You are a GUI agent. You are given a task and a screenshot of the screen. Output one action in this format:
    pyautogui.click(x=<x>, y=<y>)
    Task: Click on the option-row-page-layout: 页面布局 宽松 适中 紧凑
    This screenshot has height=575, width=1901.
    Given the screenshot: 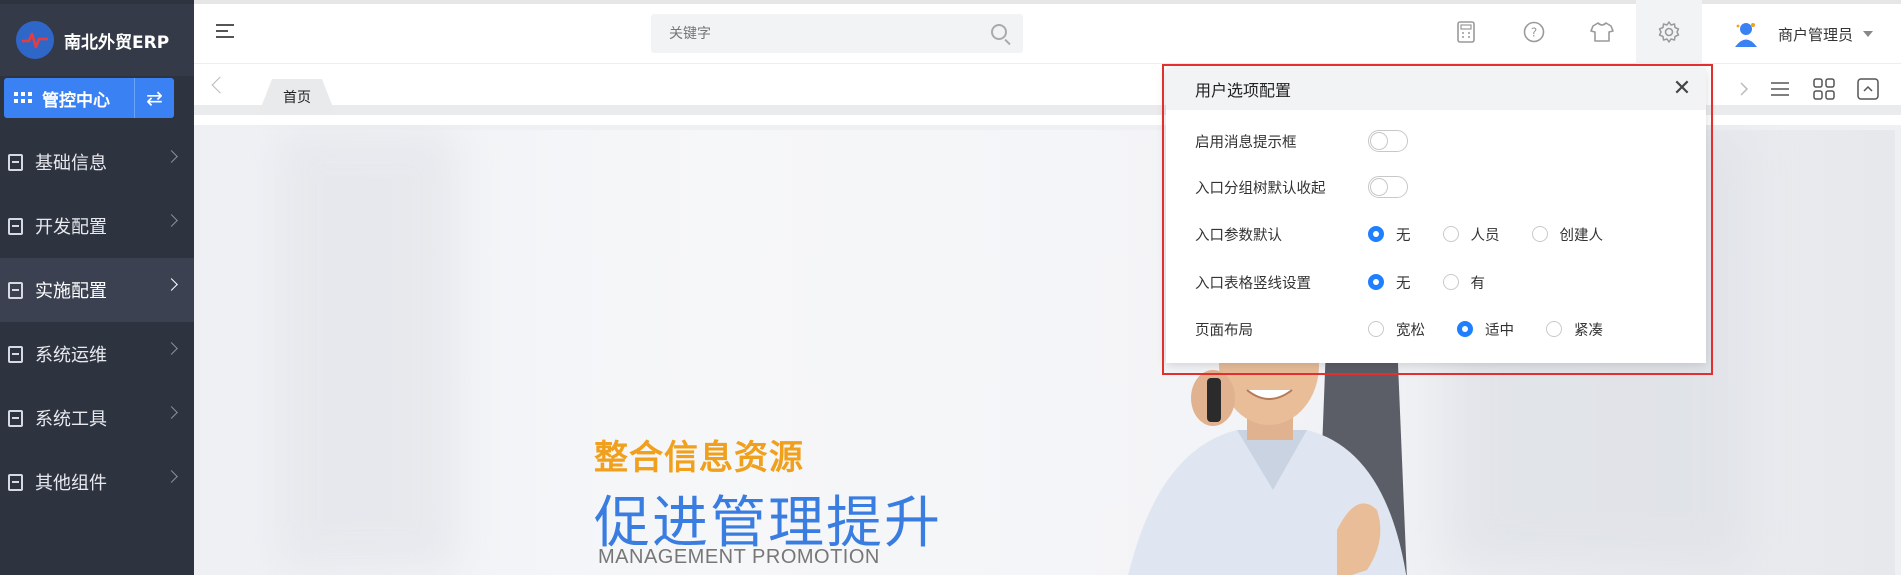 What is the action you would take?
    pyautogui.click(x=1415, y=329)
    